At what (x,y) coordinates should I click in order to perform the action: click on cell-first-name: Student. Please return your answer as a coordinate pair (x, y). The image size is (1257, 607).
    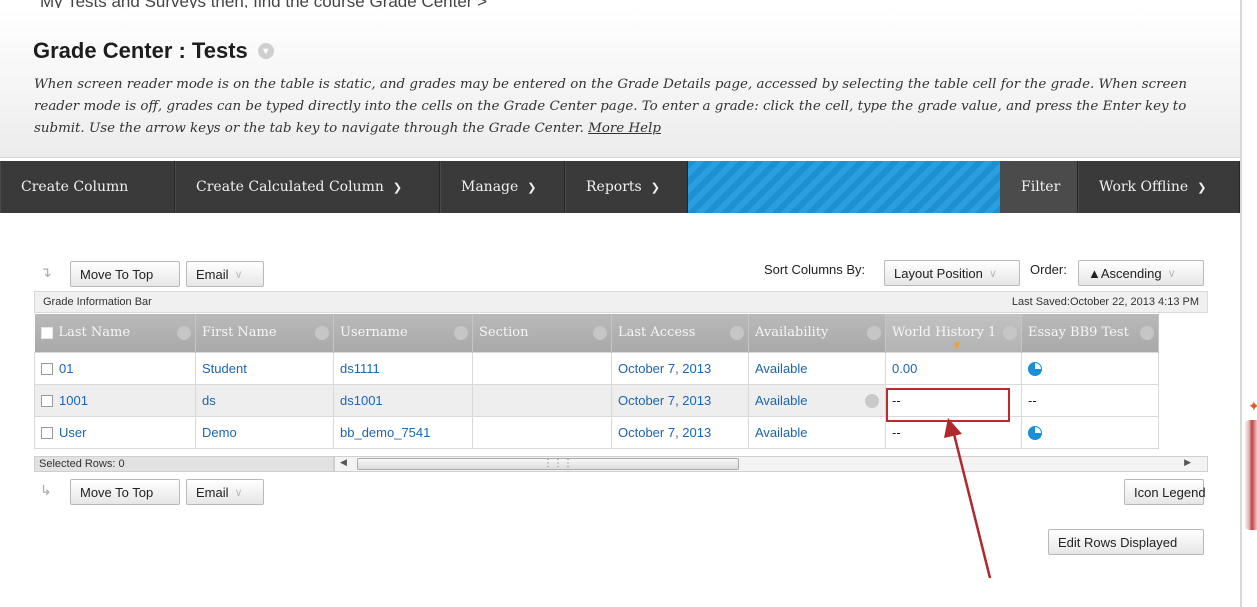
    Looking at the image, I should click on (264, 368).